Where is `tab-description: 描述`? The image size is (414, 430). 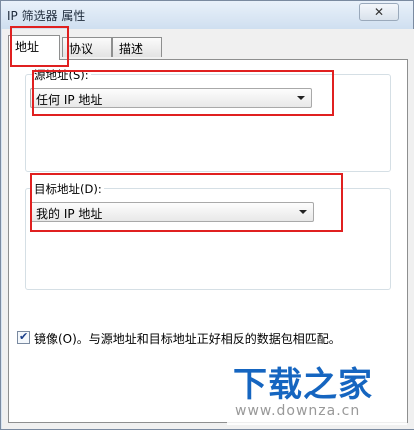
tab-description: 描述 is located at coordinates (137, 47).